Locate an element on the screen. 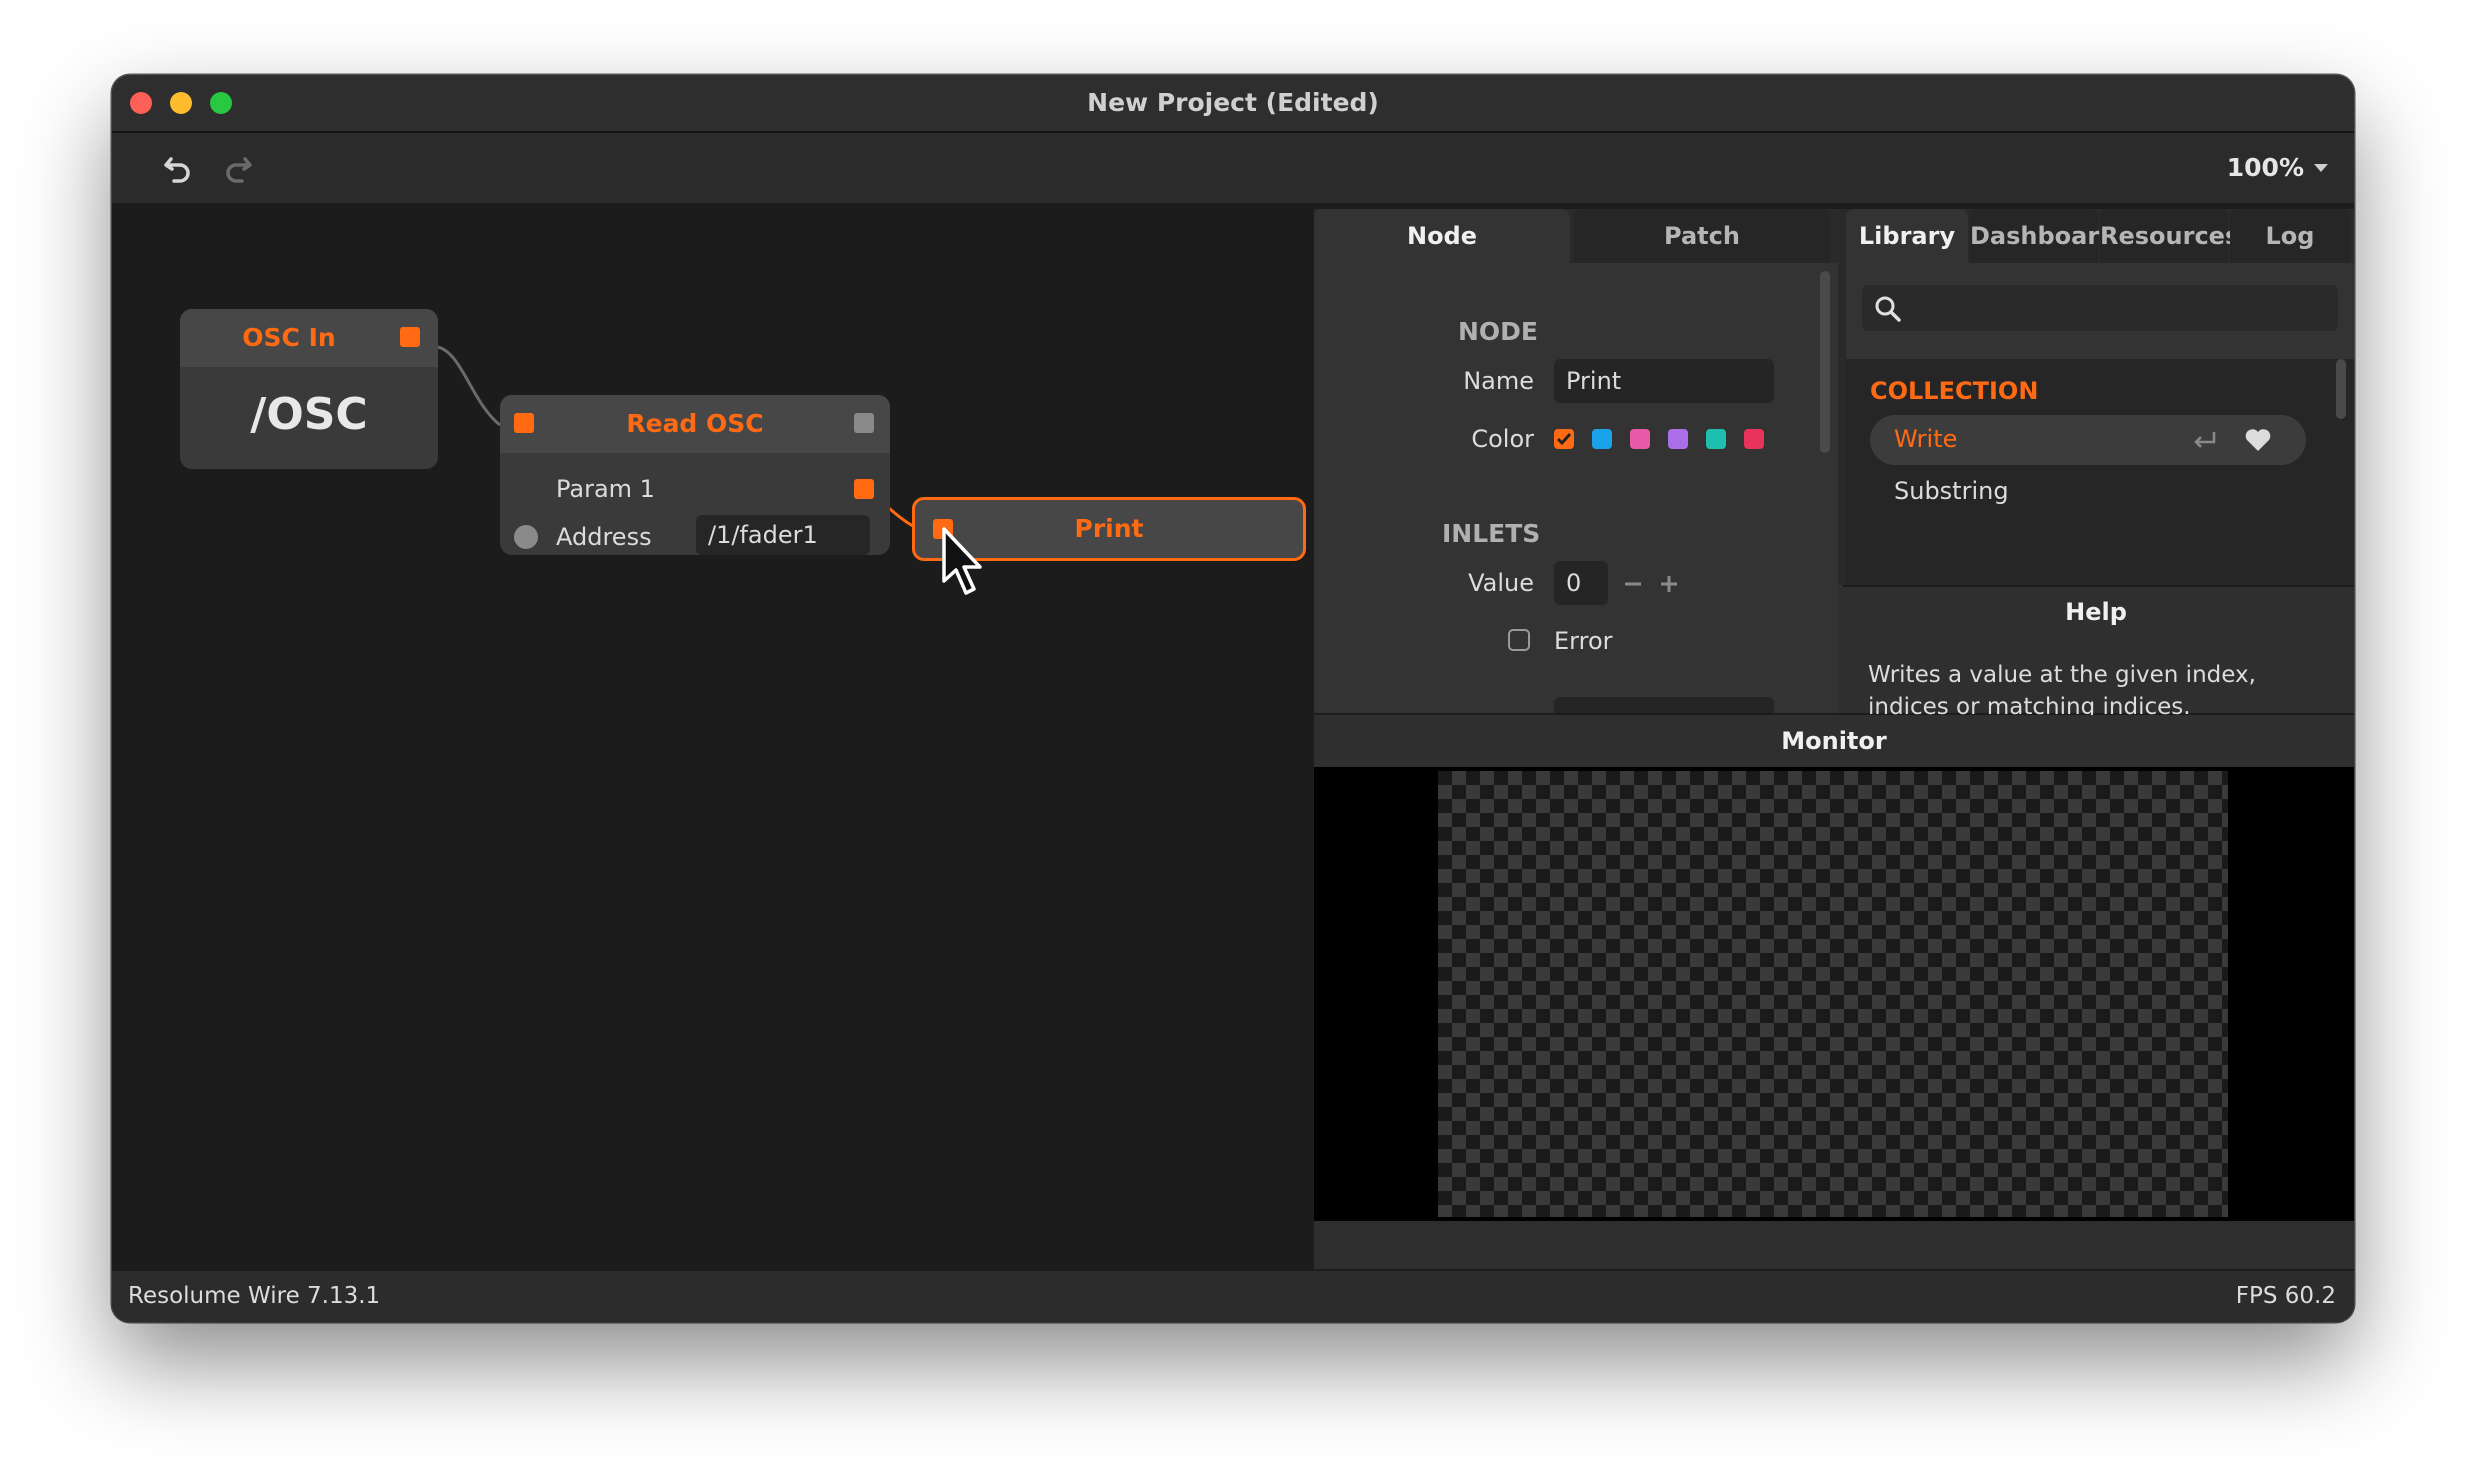 Image resolution: width=2466 pixels, height=1472 pixels. tab-resources: Resources is located at coordinates (2169, 236).